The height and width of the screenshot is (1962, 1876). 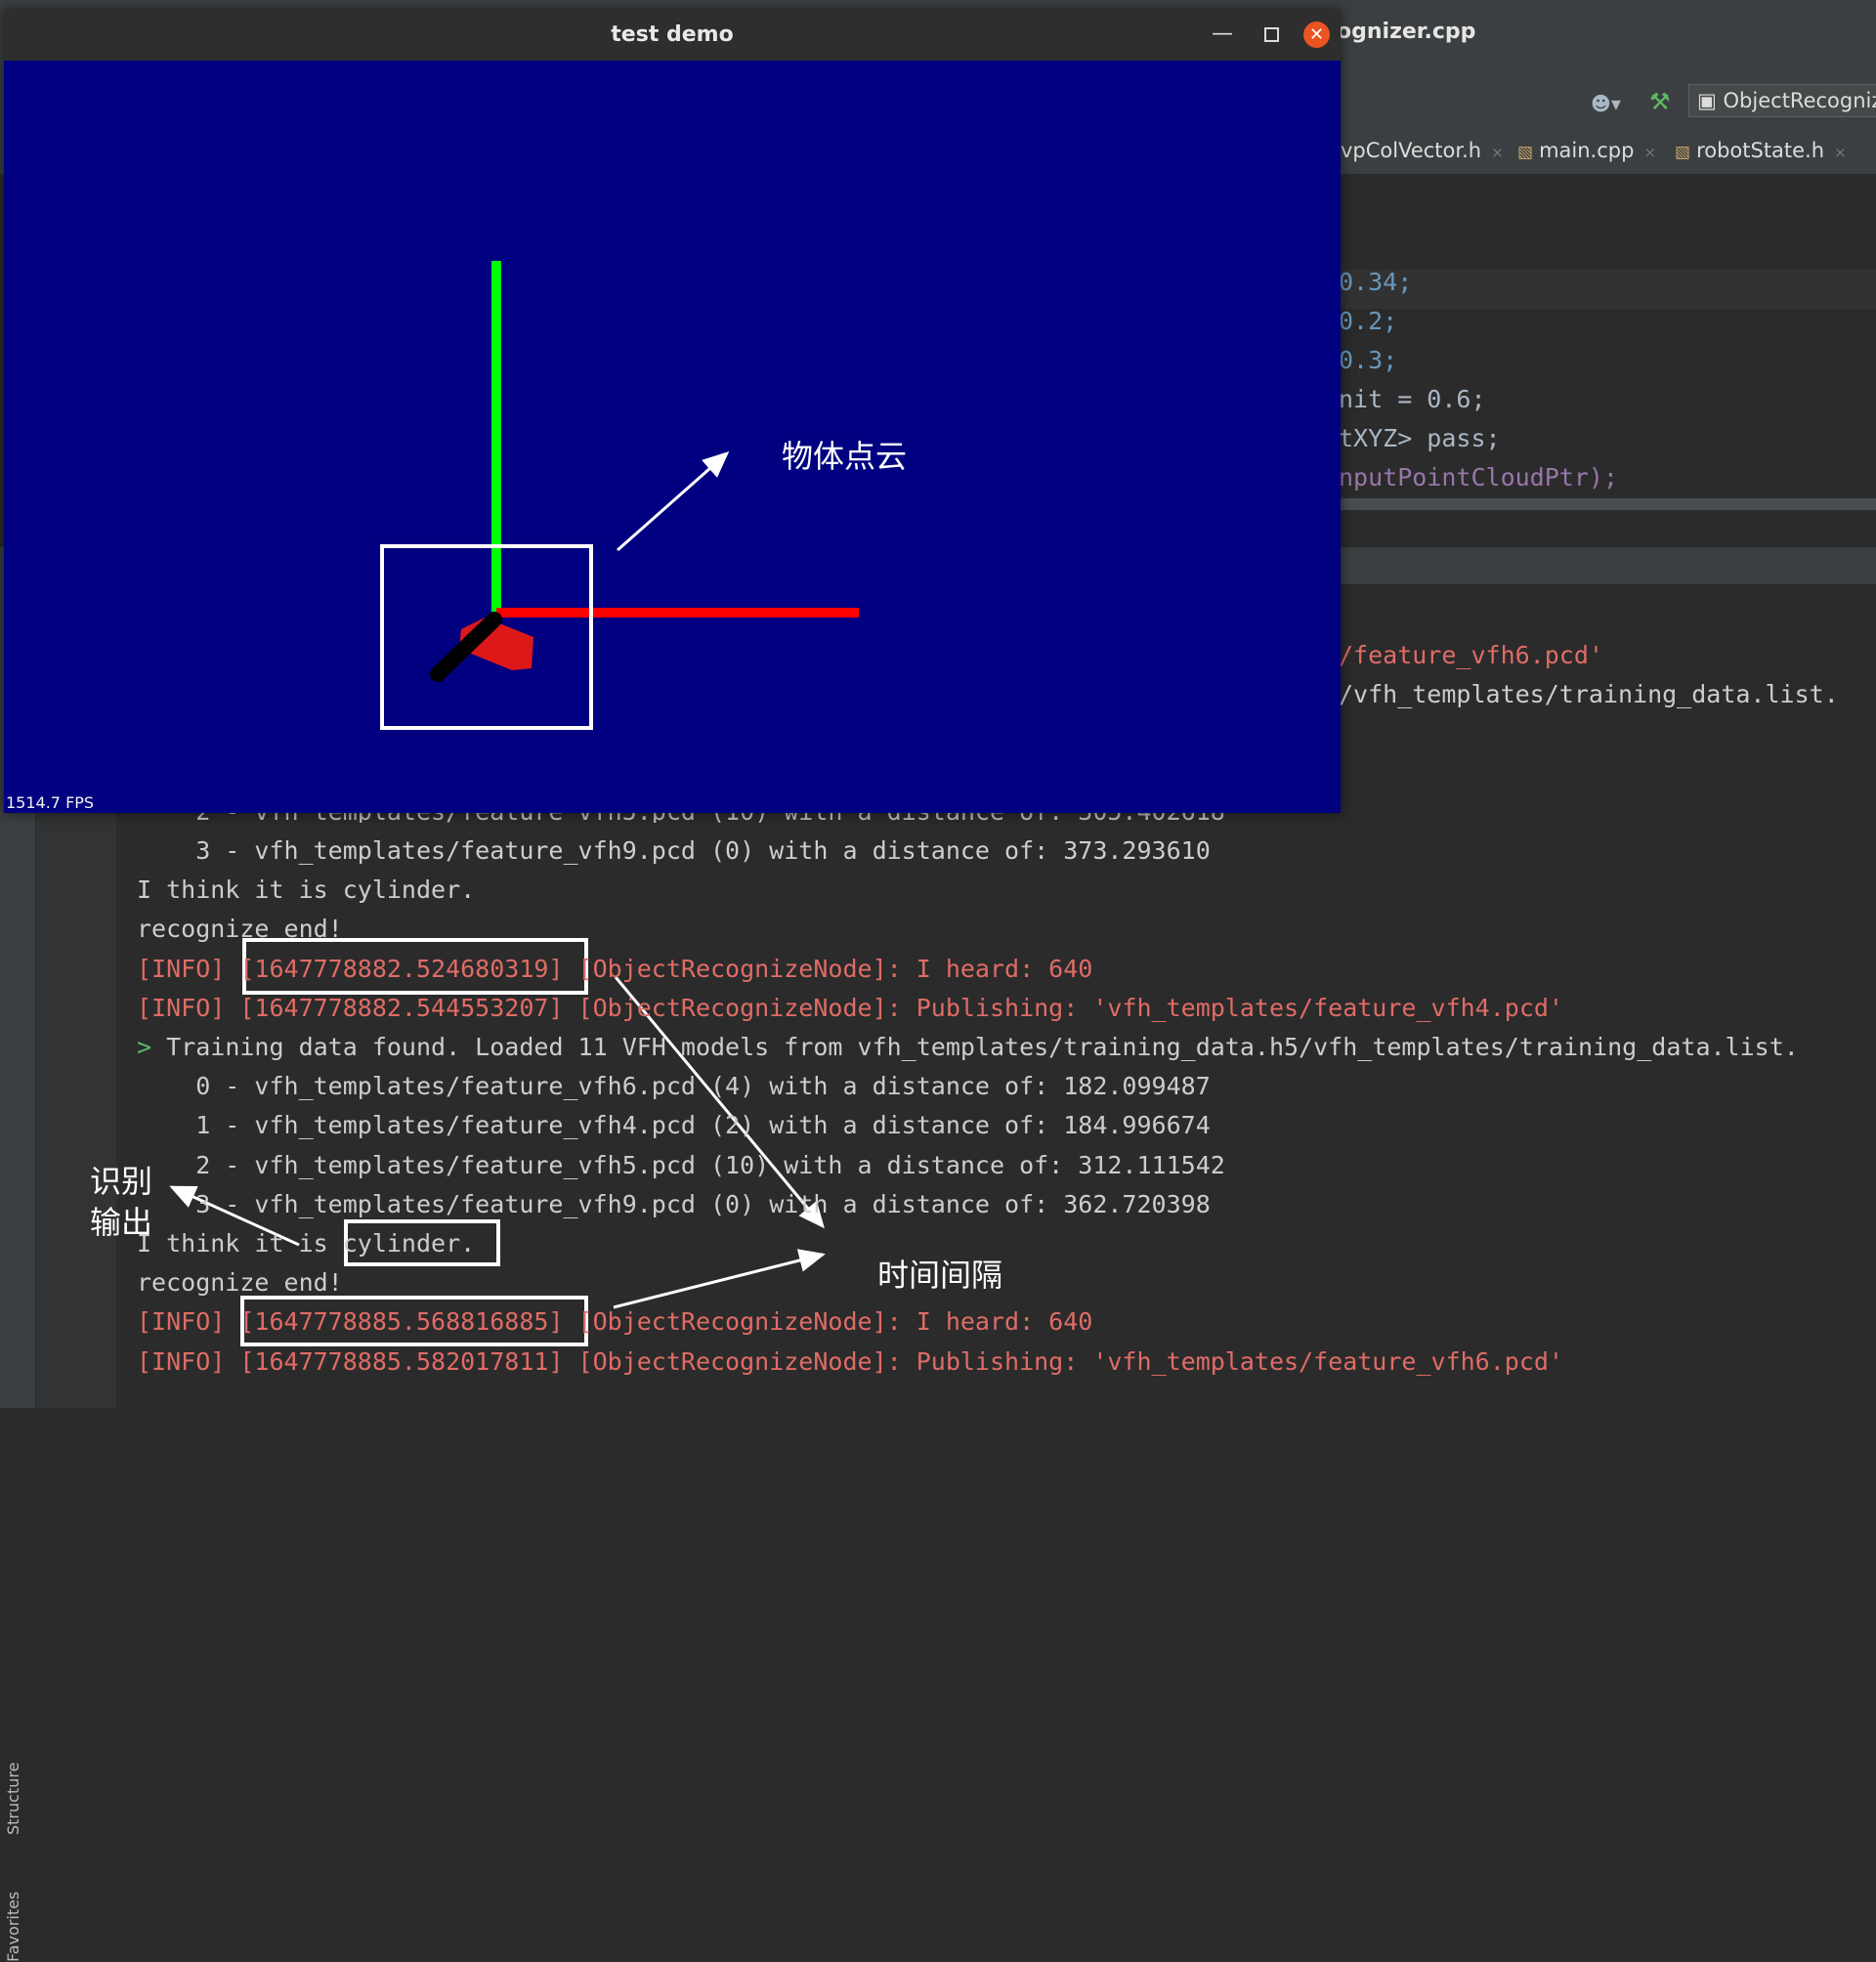 I want to click on code-line: 0.3;, so click(x=1368, y=360).